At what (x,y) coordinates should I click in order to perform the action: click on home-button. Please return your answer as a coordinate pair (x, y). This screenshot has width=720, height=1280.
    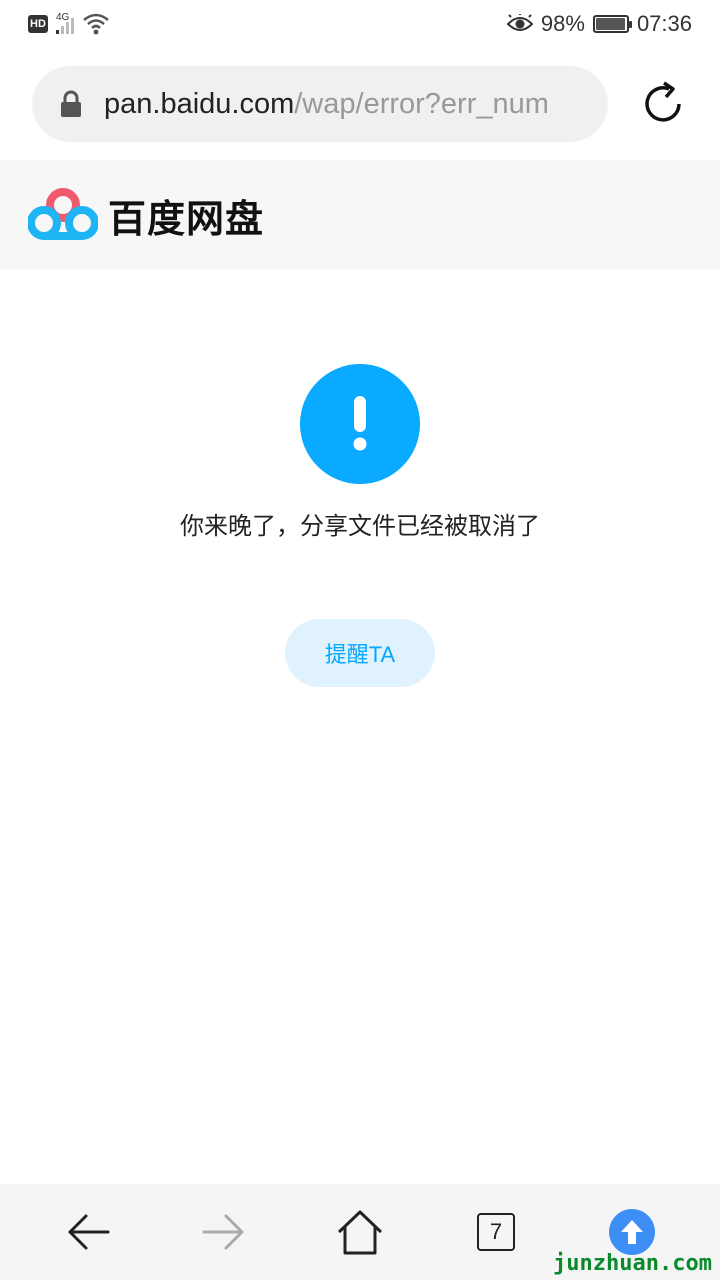
    Looking at the image, I should click on (360, 1232).